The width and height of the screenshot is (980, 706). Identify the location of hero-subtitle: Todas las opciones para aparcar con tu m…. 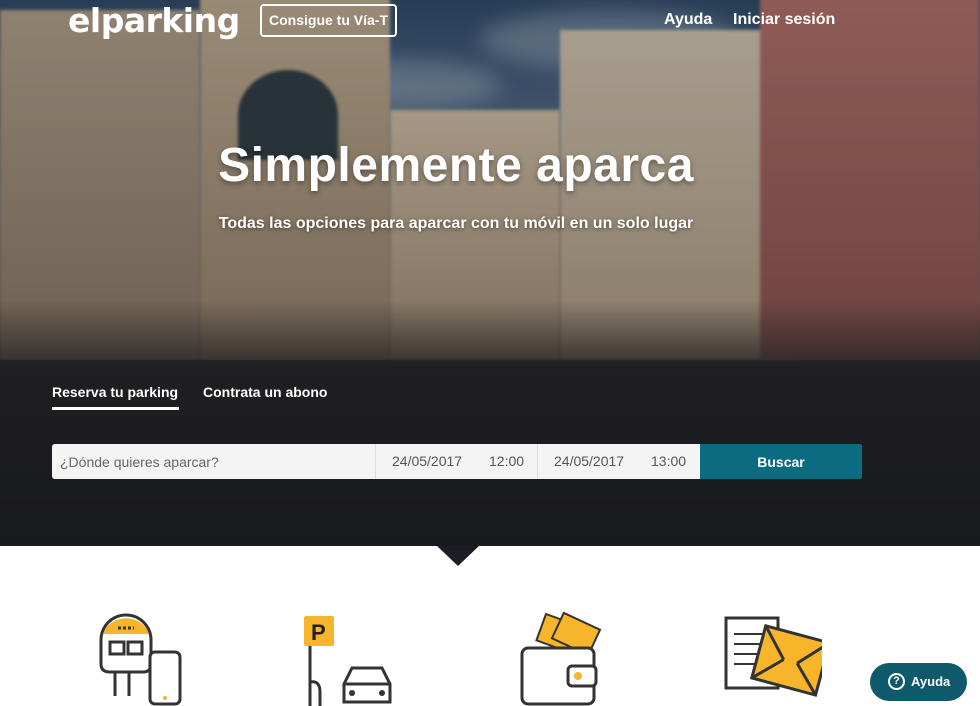
(456, 223).